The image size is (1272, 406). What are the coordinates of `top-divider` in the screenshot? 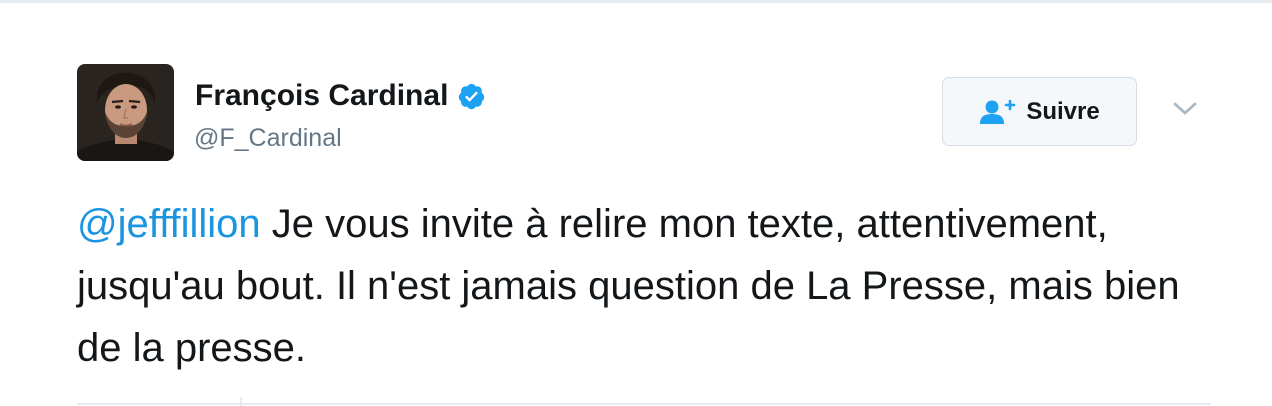 It's located at (636, 1).